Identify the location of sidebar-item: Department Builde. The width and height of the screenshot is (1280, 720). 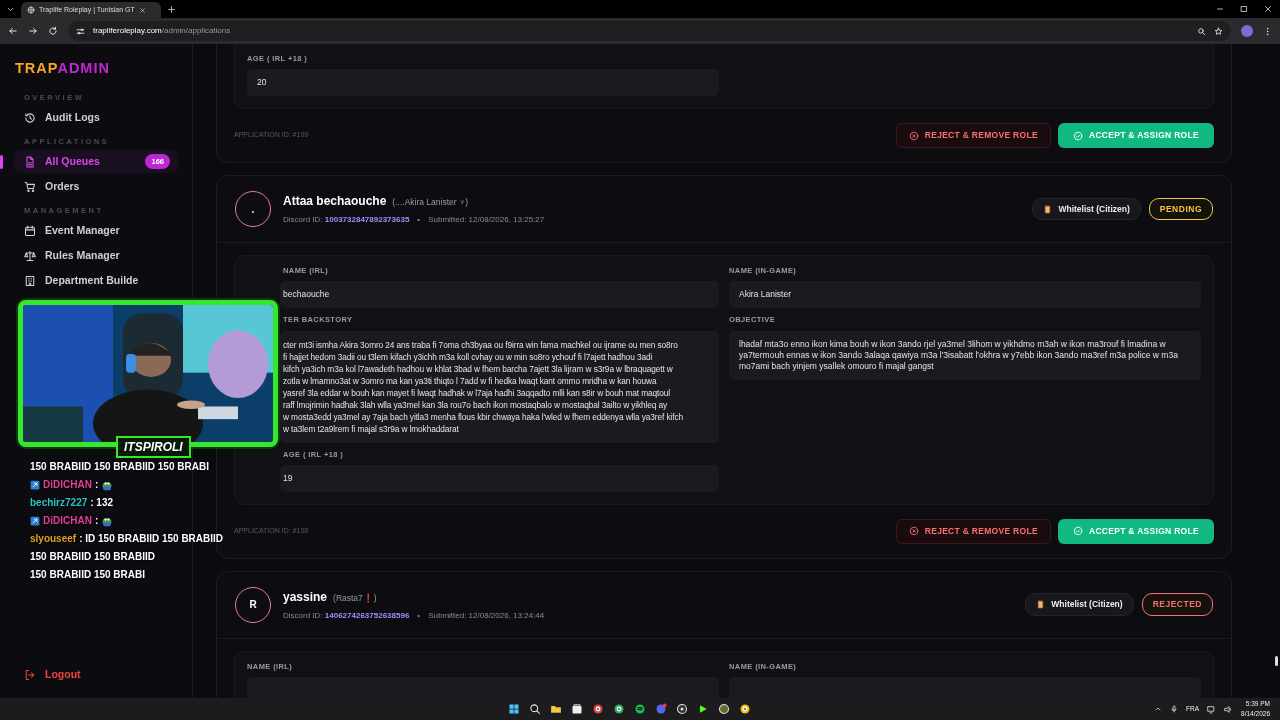
(96, 281).